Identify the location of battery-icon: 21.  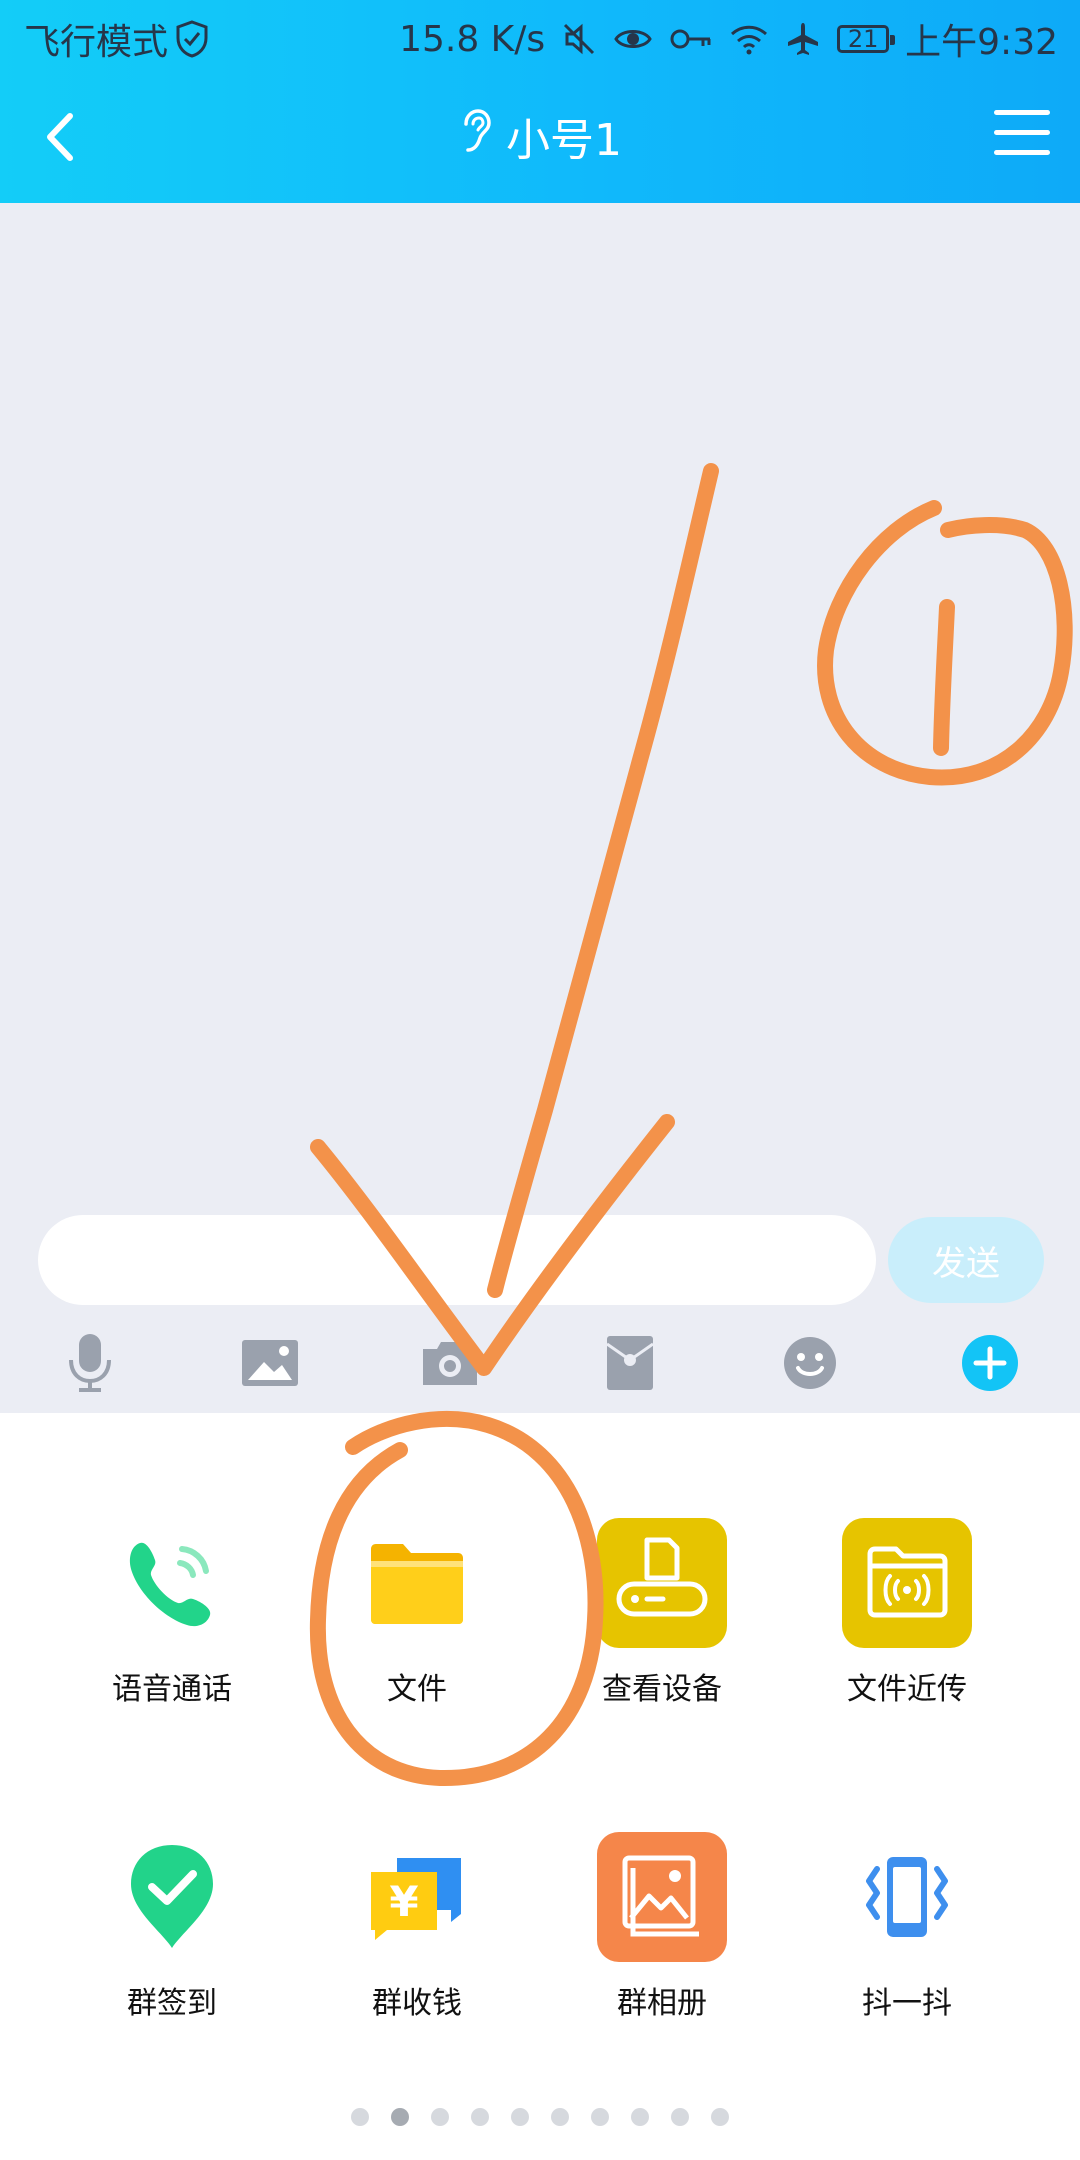
(866, 39).